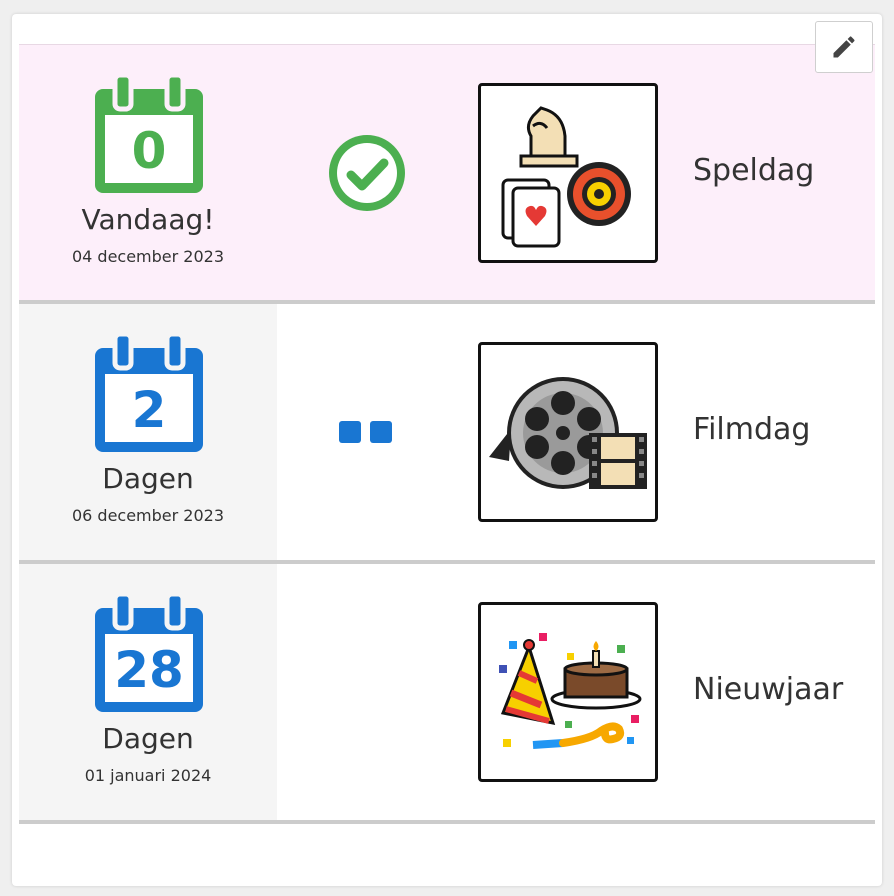  I want to click on games-picto, so click(568, 173).